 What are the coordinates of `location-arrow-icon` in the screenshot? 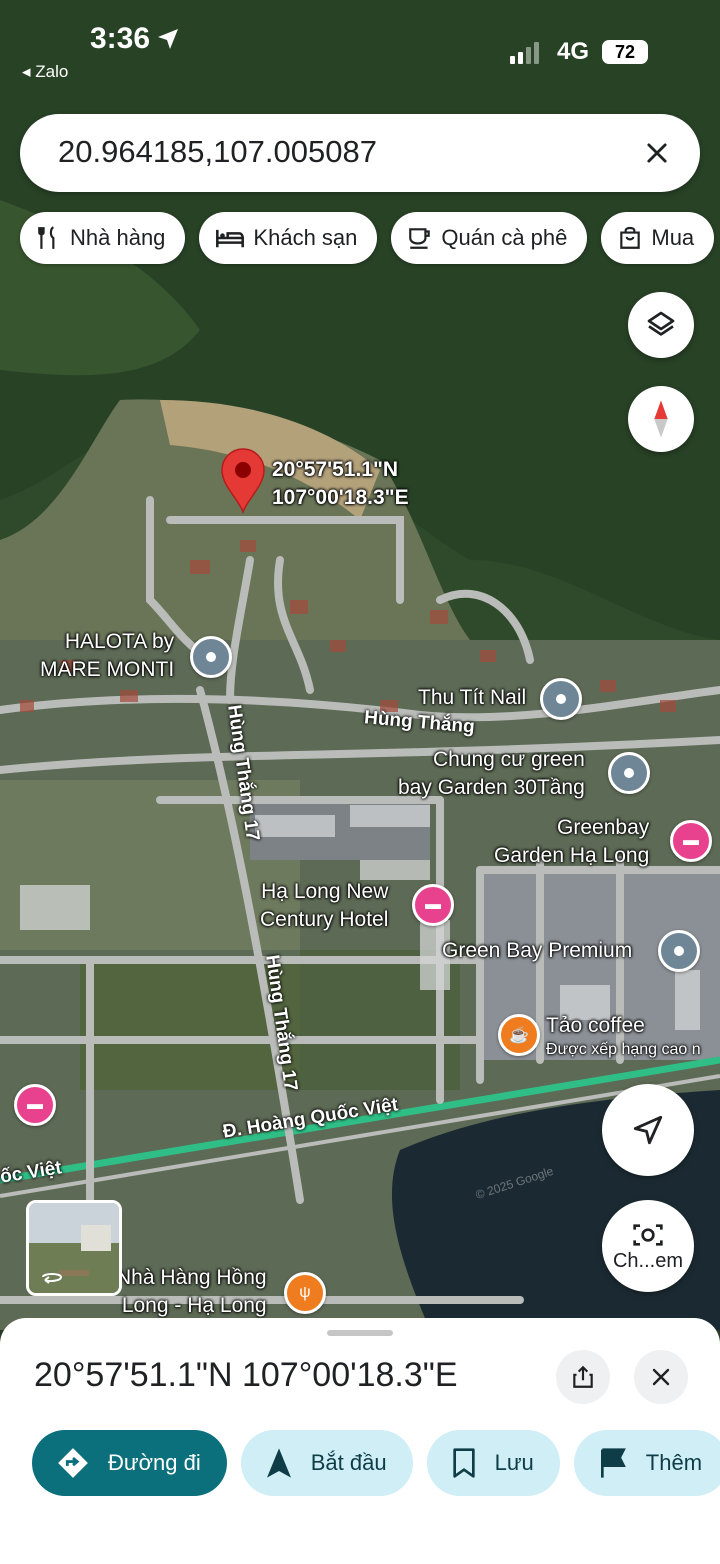 It's located at (168, 39).